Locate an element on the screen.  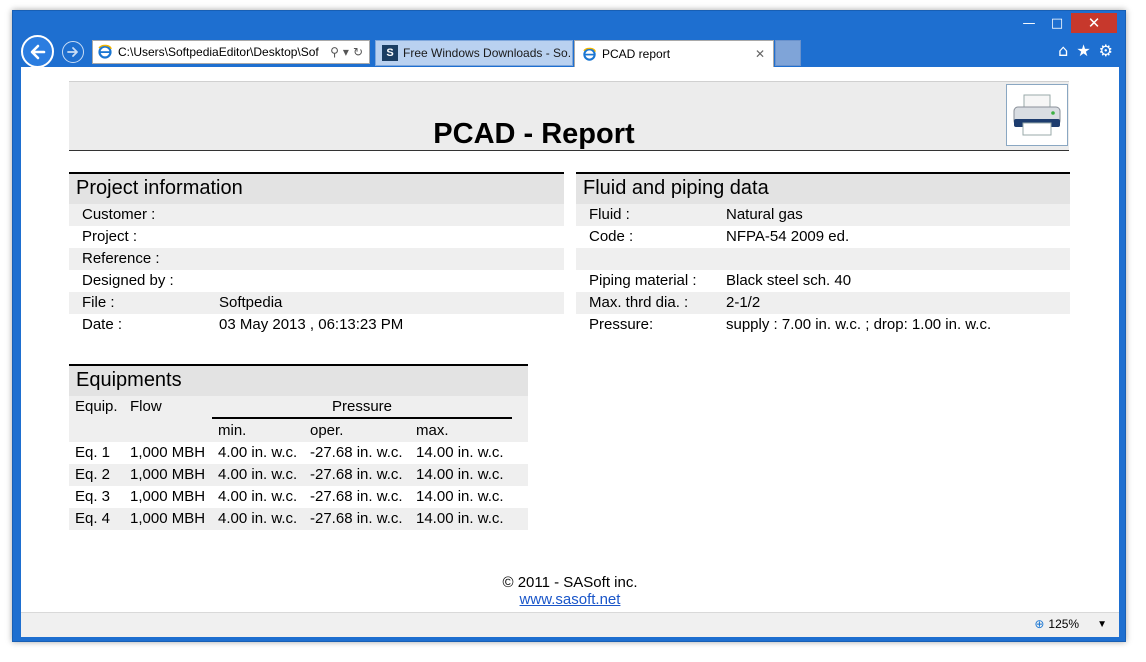
new-tab-button is located at coordinates (788, 53).